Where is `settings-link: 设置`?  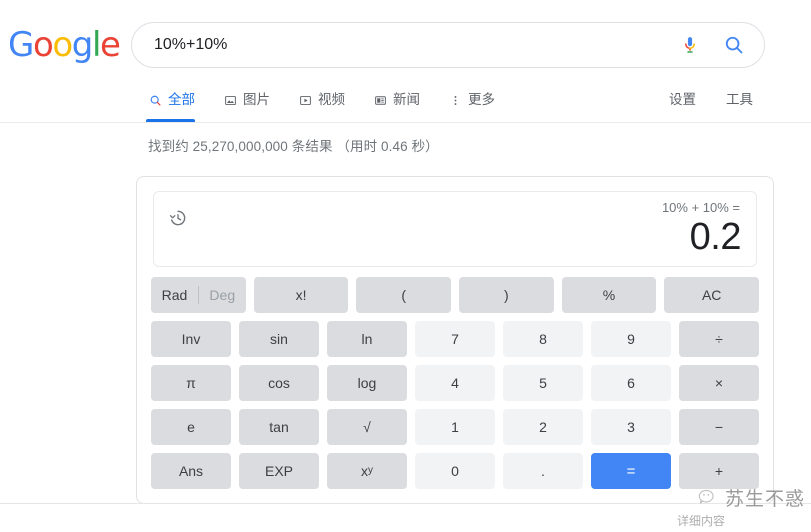
settings-link: 设置 is located at coordinates (682, 100).